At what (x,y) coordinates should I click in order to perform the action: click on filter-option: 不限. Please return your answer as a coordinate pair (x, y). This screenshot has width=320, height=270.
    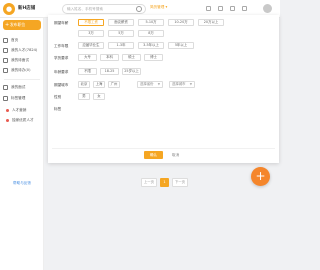
    Looking at the image, I should click on (87, 71).